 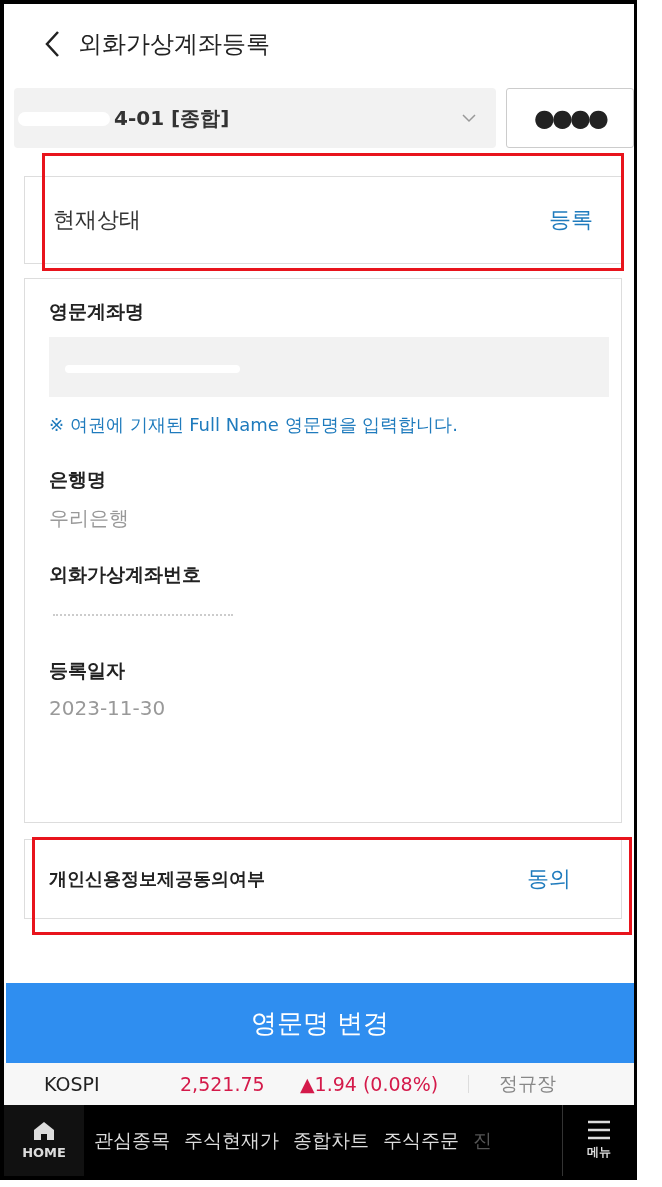 What do you see at coordinates (97, 311) in the screenshot?
I see `field-label: 영문계좌명` at bounding box center [97, 311].